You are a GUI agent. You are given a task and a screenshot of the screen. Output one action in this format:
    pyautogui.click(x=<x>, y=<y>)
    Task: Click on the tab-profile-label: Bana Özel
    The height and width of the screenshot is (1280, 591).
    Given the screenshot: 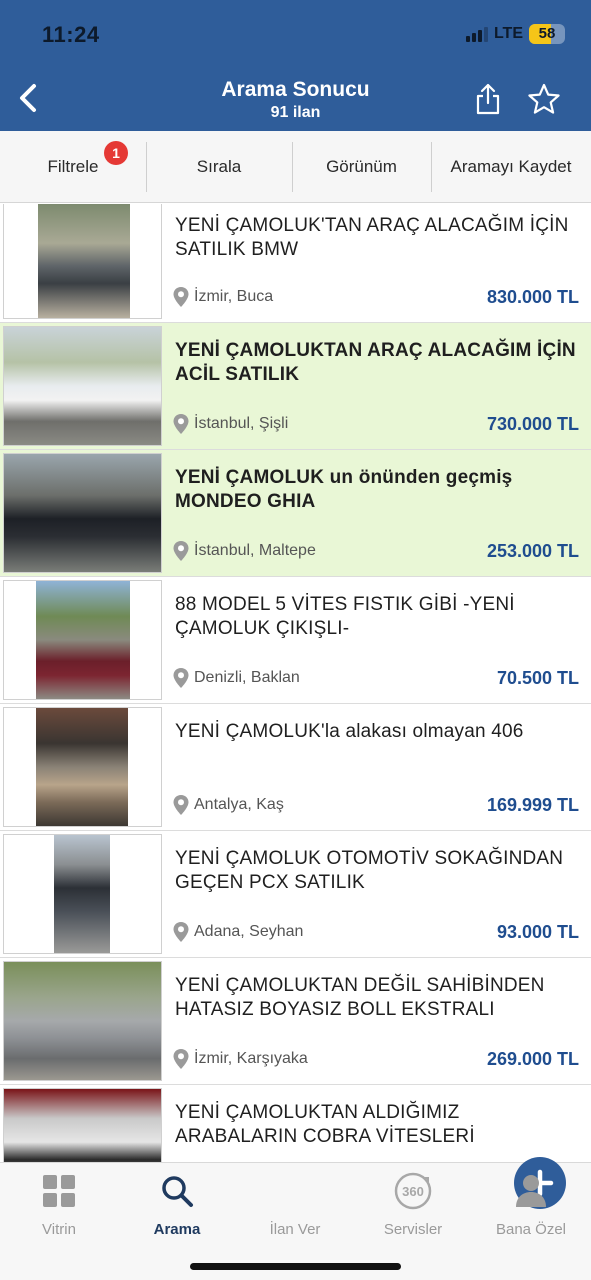 What is the action you would take?
    pyautogui.click(x=531, y=1229)
    